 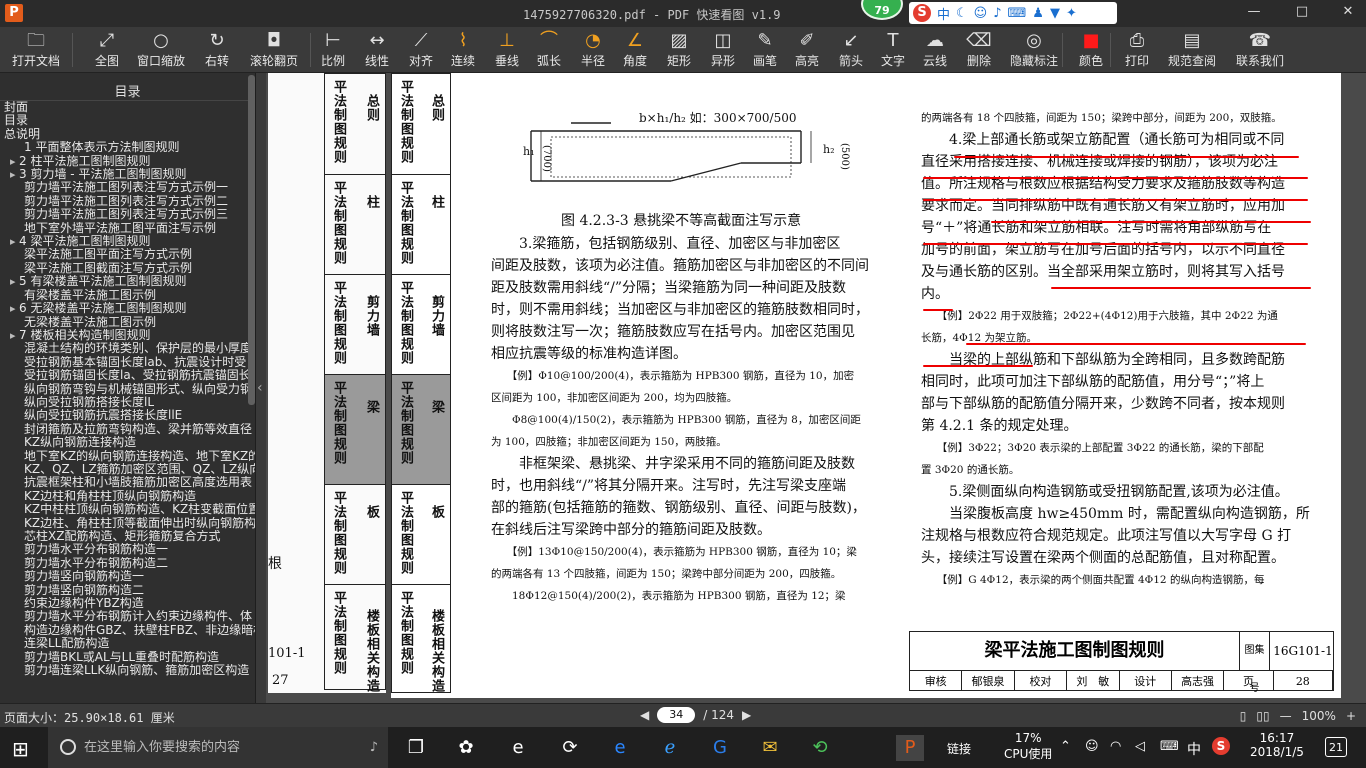 I want to click on minimize-button: —, so click(x=1254, y=13).